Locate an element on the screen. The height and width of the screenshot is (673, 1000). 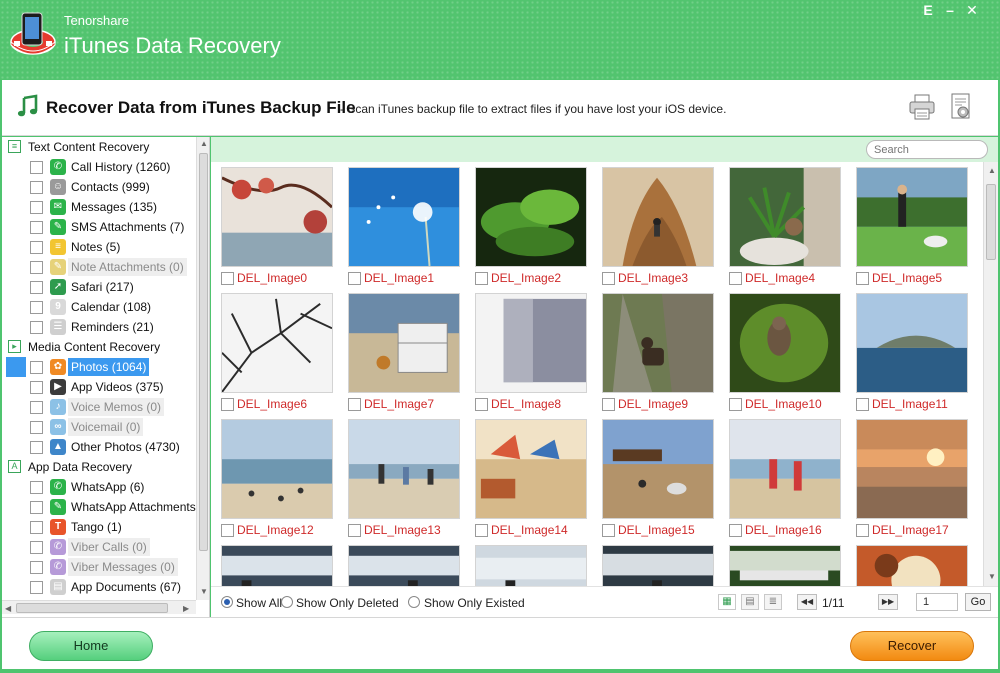
home-button: Home is located at coordinates (91, 646).